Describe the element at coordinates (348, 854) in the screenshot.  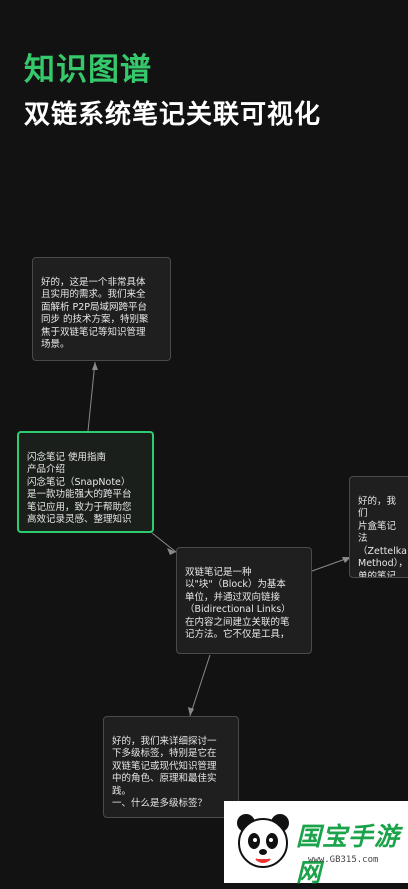
I see `watermark-brand: 国宝手游网` at that location.